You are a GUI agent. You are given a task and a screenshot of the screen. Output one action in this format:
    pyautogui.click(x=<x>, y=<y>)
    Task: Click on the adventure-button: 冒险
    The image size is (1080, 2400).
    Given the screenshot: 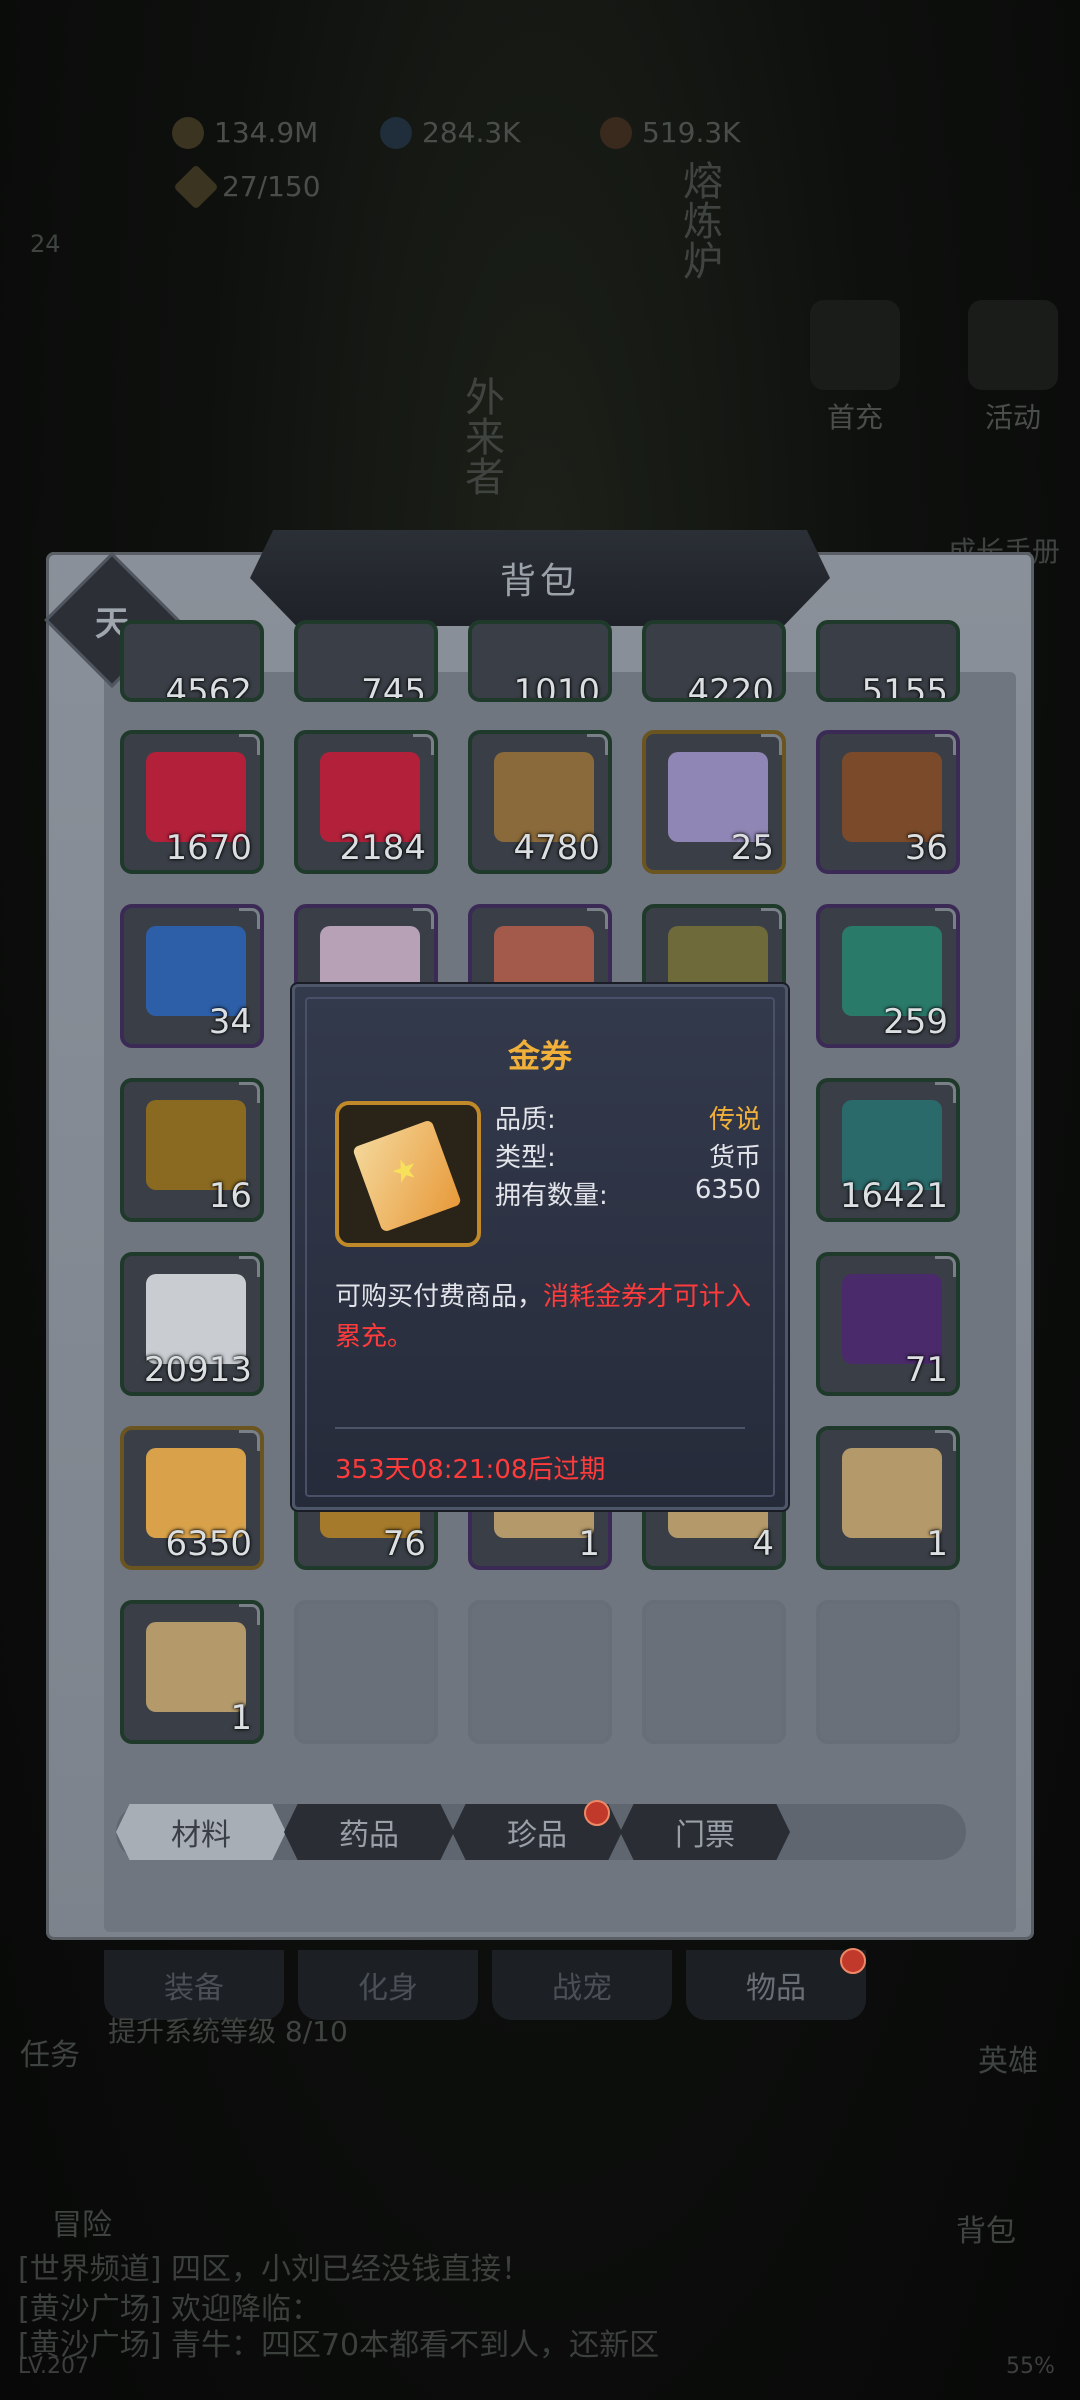 What is the action you would take?
    pyautogui.click(x=82, y=2222)
    